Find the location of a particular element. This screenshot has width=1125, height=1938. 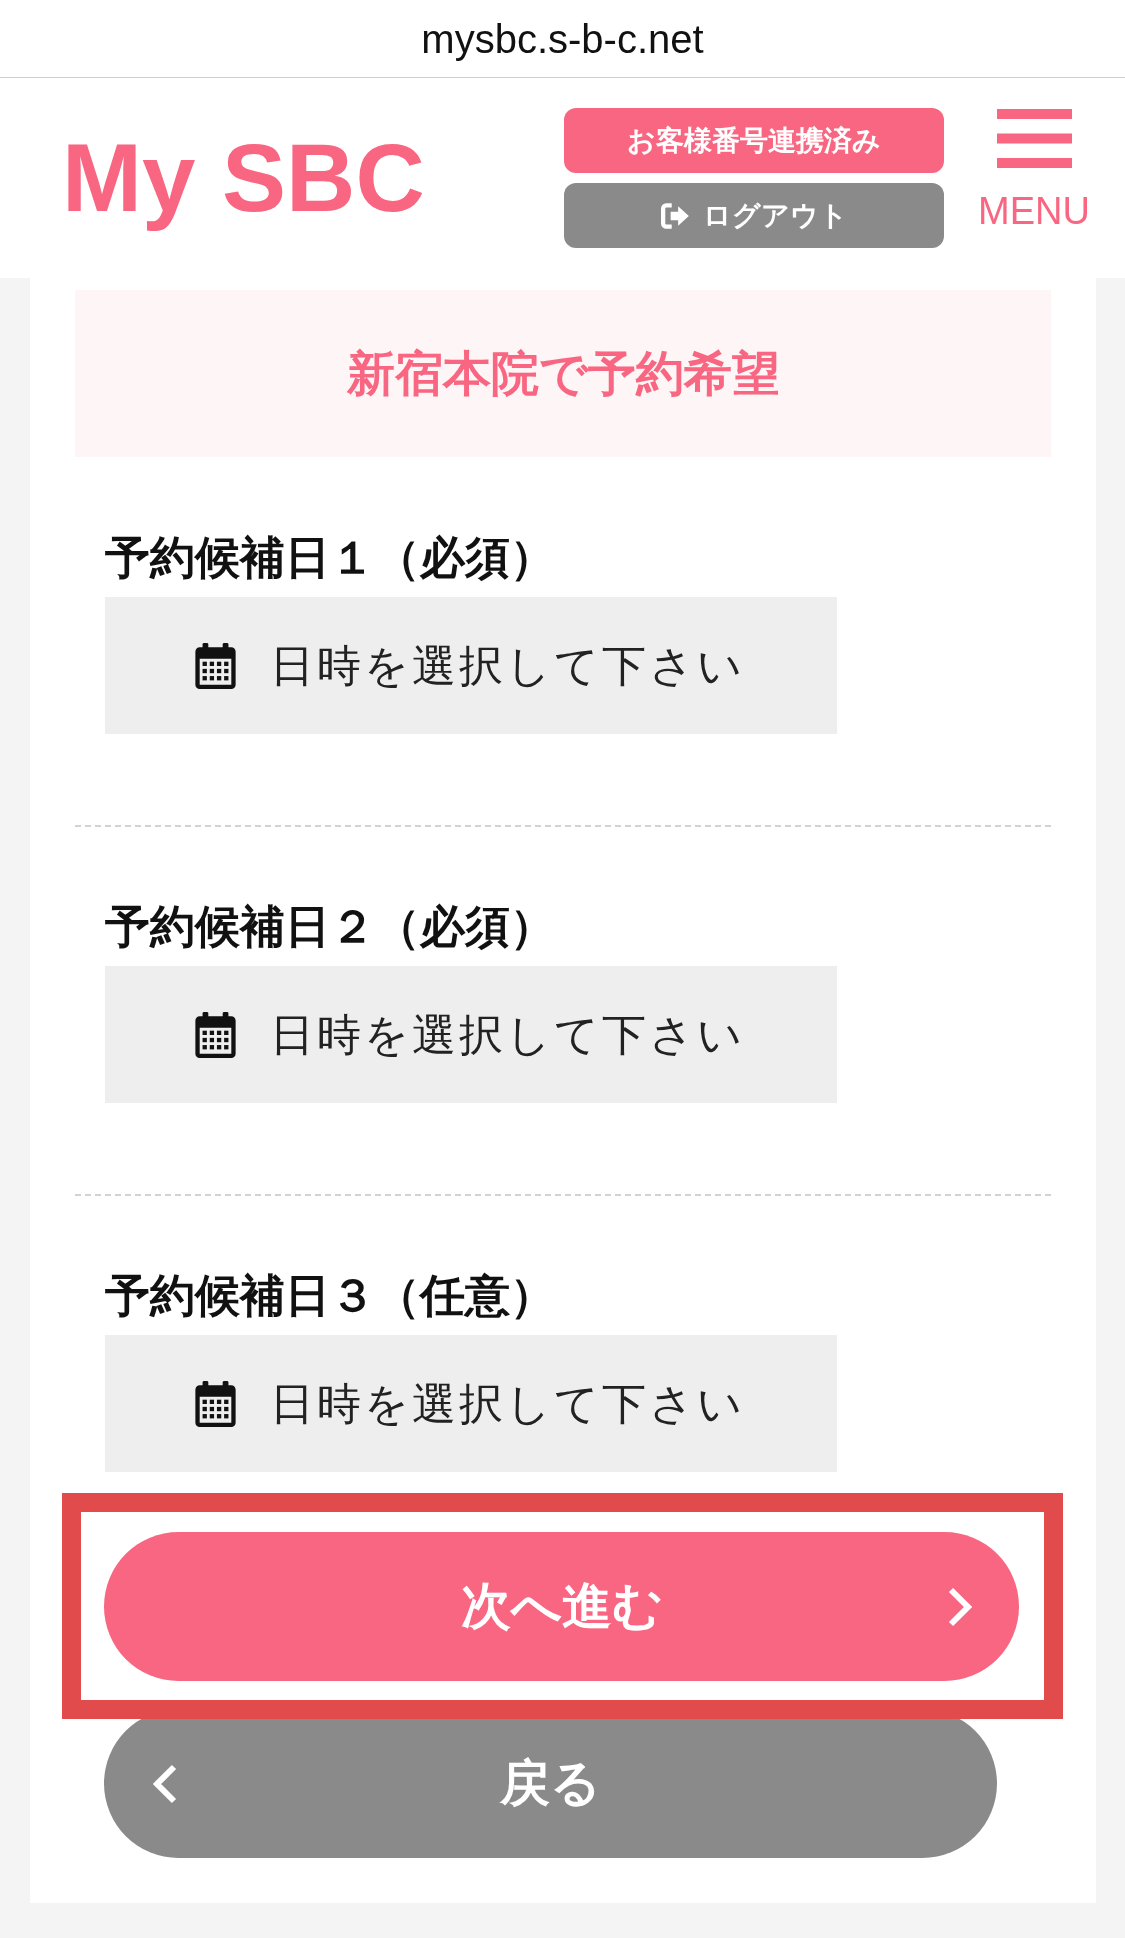

logout-button: ログアウト is located at coordinates (754, 215).